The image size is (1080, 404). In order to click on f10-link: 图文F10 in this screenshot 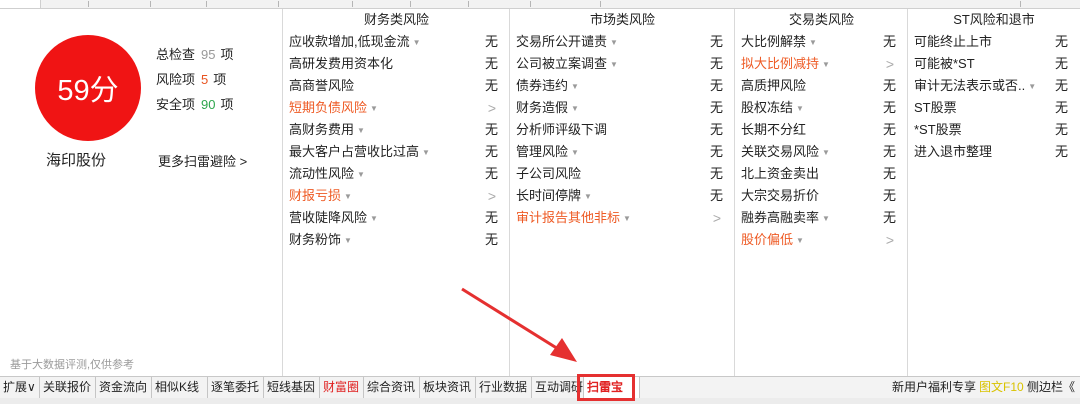, I will do `click(1001, 387)`.